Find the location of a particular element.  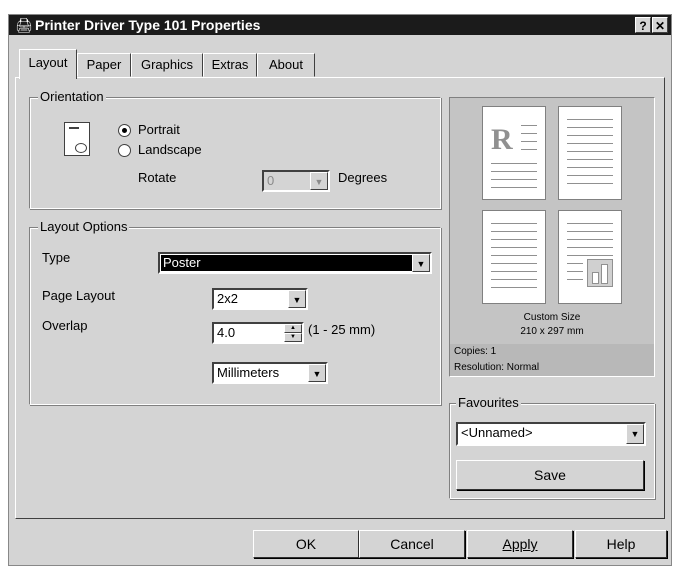

units-value: Millimeters is located at coordinates (248, 372).